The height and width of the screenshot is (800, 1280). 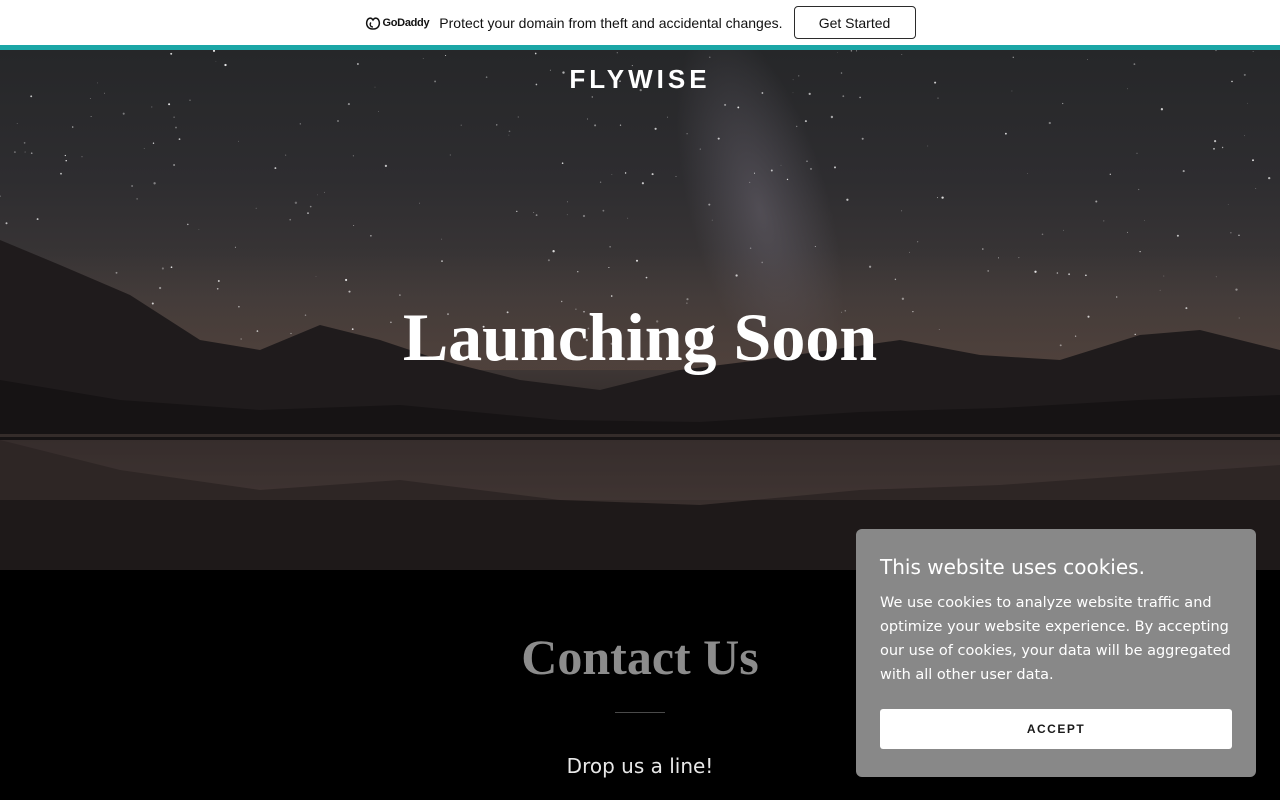 I want to click on get-started-button: Get Started, so click(x=854, y=22).